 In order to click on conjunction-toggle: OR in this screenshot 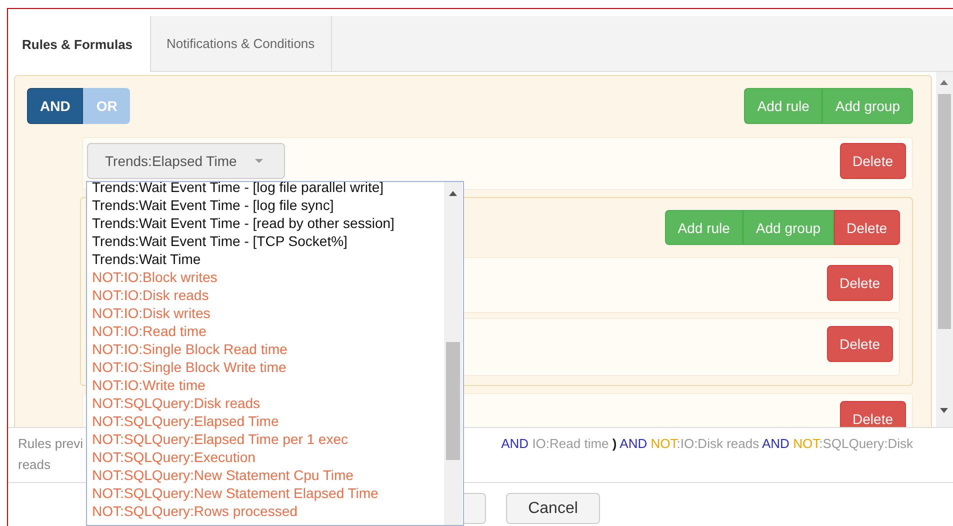, I will do `click(106, 106)`.